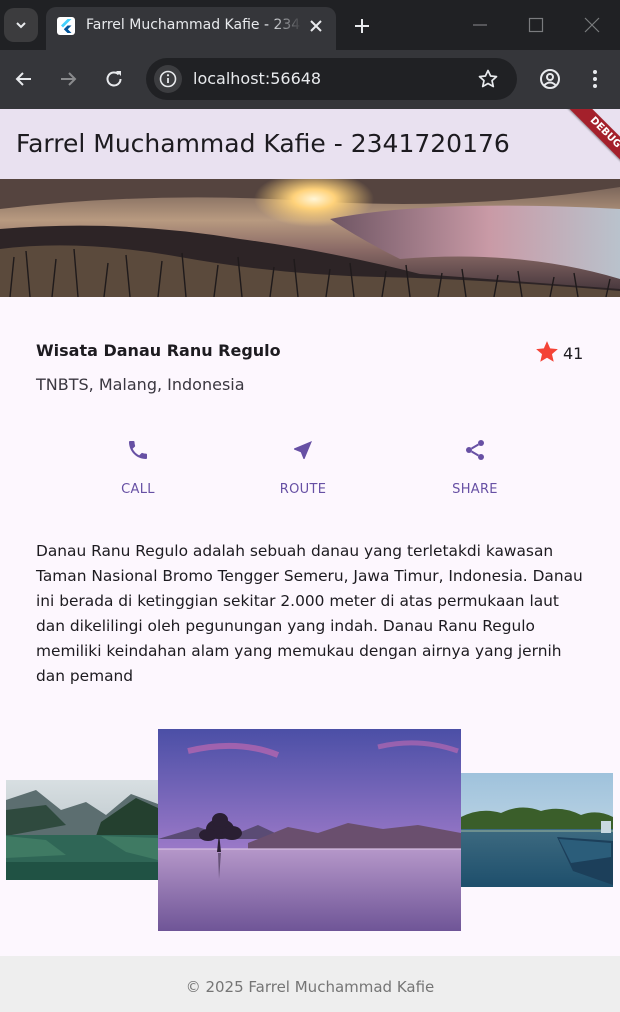 The height and width of the screenshot is (1012, 620). Describe the element at coordinates (316, 26) in the screenshot. I see `close-icon` at that location.